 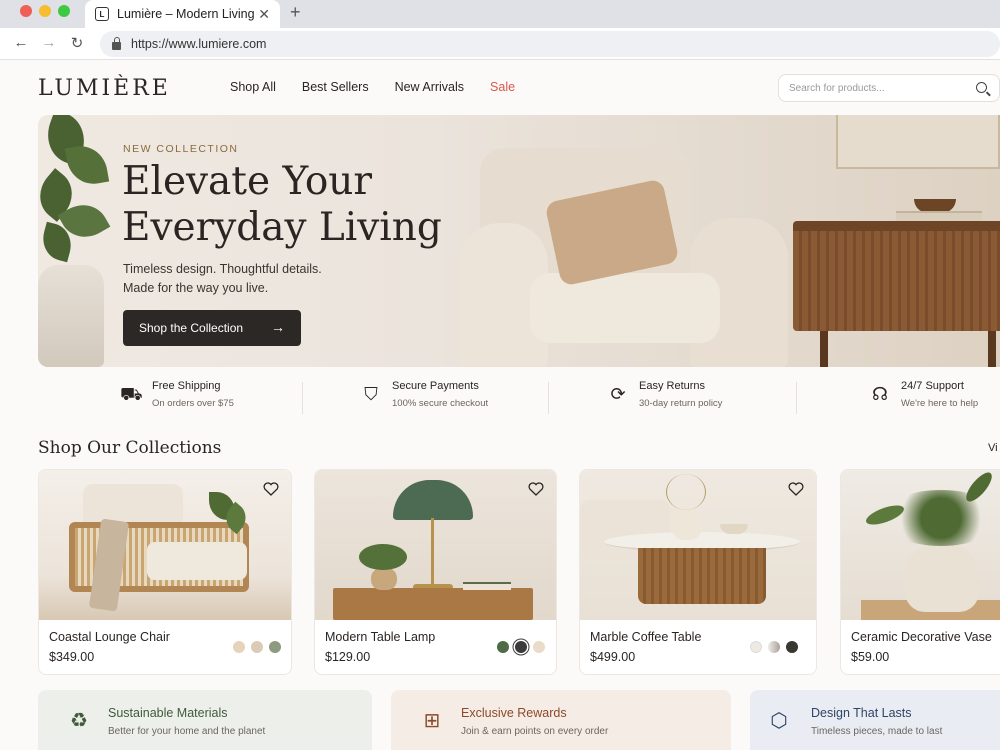 I want to click on reload-icon: ↻, so click(x=77, y=43).